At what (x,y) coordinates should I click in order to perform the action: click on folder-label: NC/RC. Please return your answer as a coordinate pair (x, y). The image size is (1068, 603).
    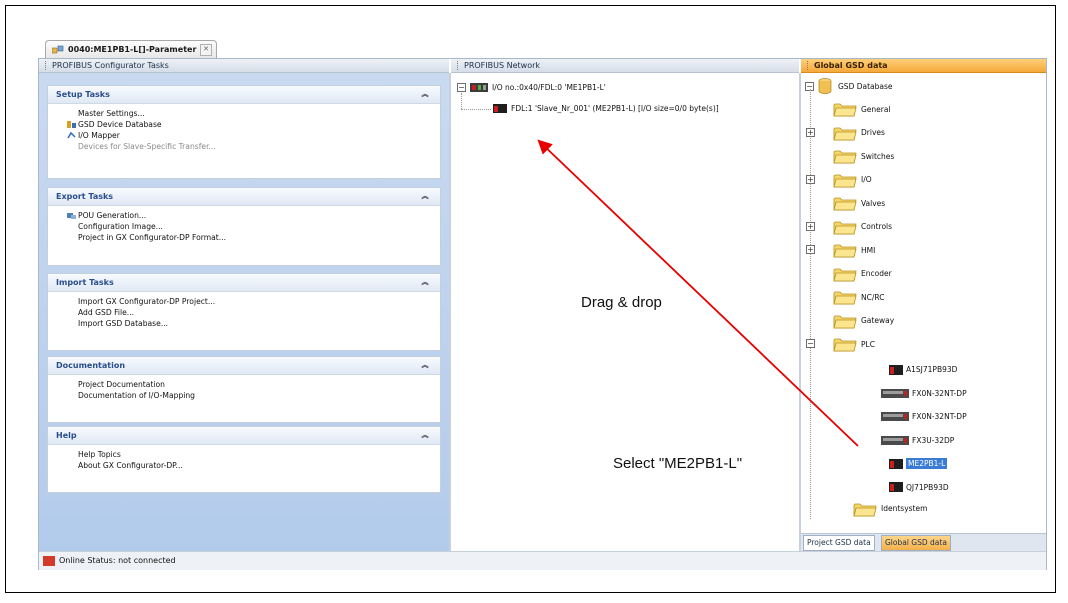
    Looking at the image, I should click on (873, 297).